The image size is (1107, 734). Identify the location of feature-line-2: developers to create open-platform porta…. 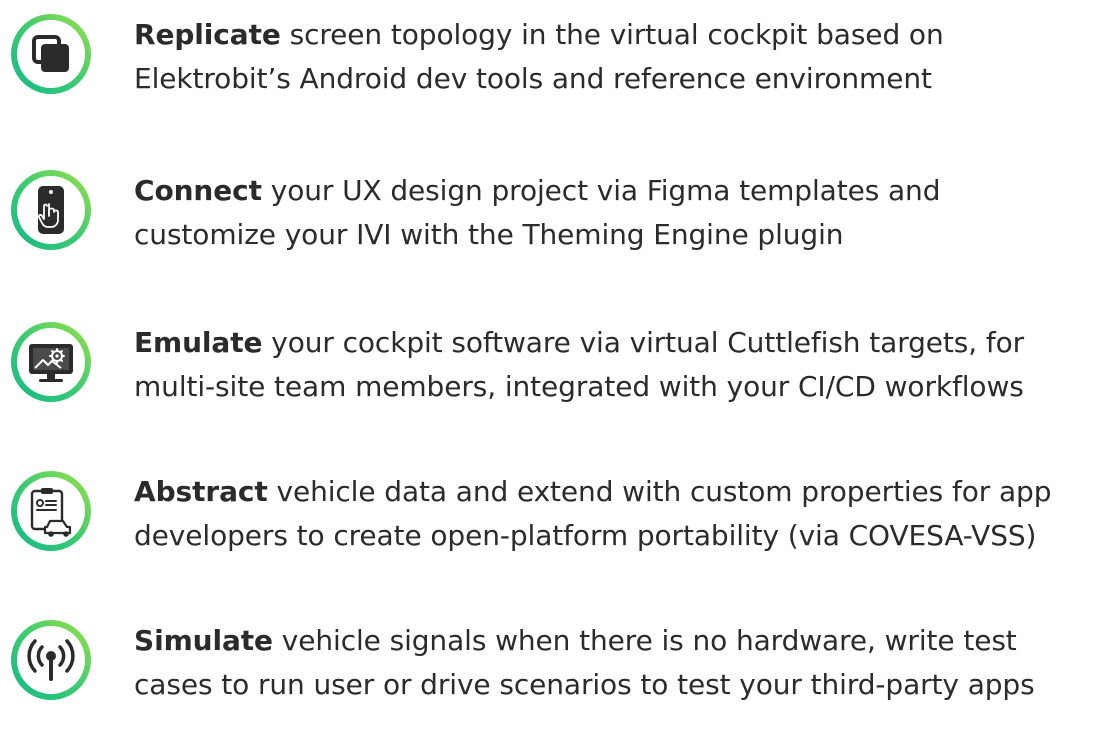
(585, 535).